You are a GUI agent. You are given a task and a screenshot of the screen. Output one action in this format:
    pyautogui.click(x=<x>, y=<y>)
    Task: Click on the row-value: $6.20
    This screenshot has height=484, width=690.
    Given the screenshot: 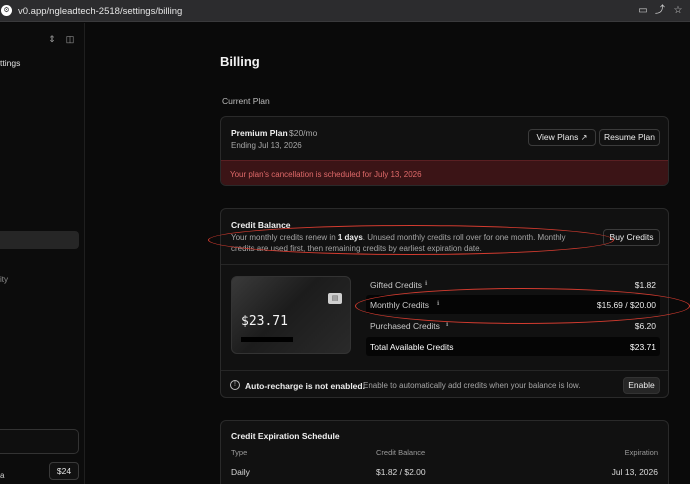 What is the action you would take?
    pyautogui.click(x=645, y=326)
    